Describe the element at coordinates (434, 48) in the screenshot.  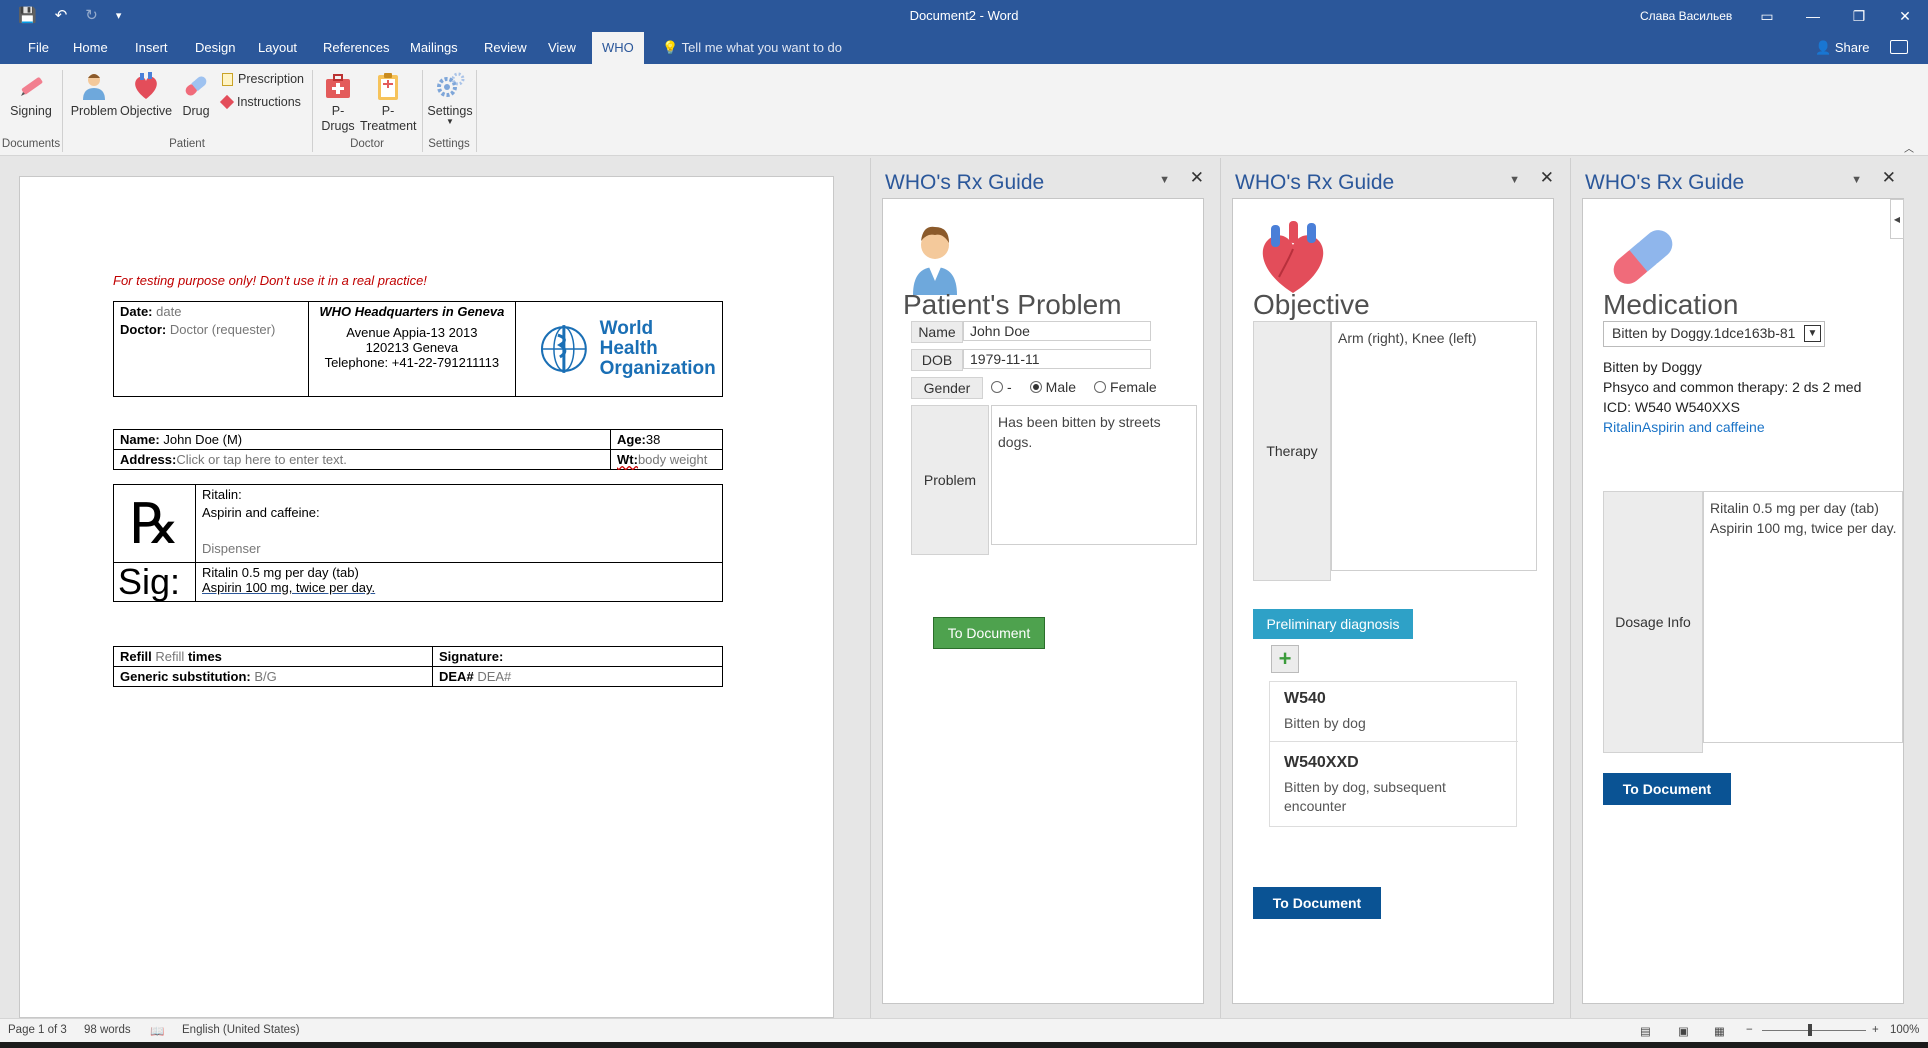
I see `tab-mailings: Mailings` at that location.